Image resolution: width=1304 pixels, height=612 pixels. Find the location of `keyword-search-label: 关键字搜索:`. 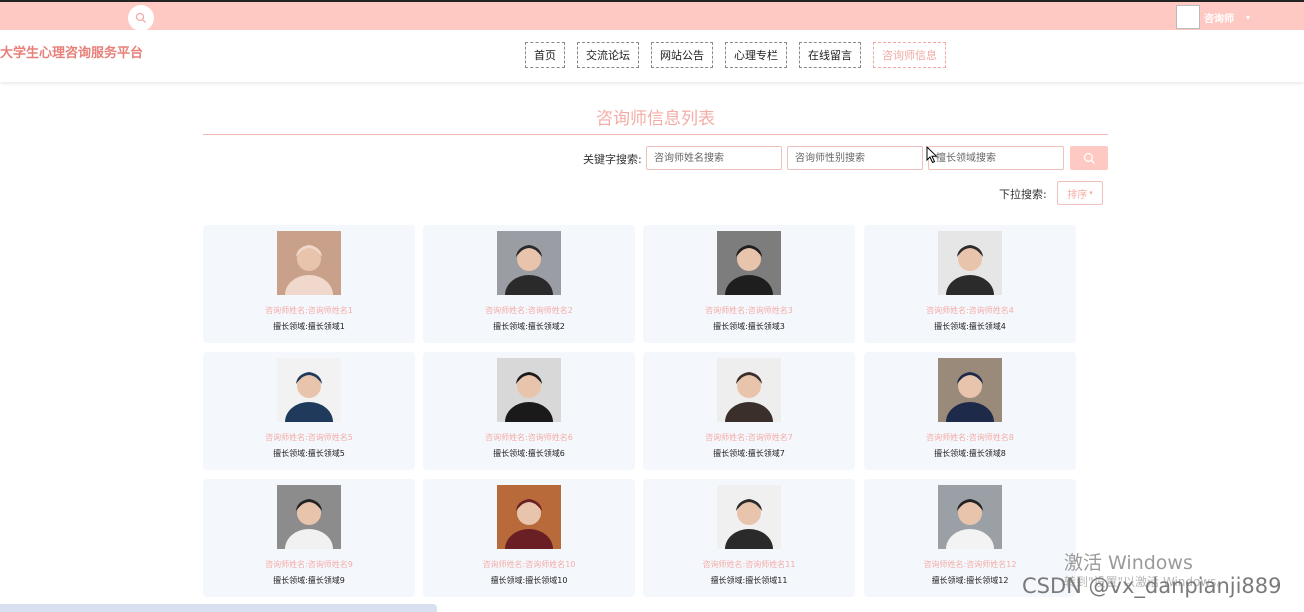

keyword-search-label: 关键字搜索: is located at coordinates (612, 159).